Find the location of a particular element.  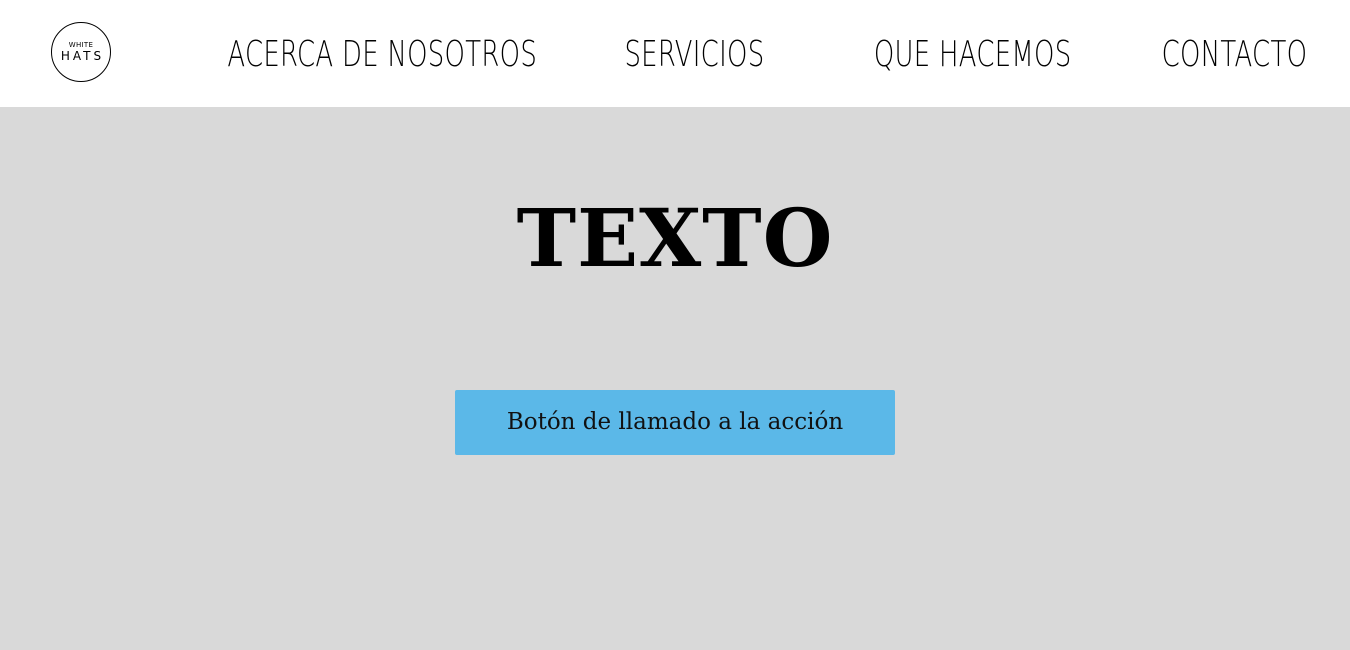

nav-link-contacto: CONTACTO is located at coordinates (1234, 55).